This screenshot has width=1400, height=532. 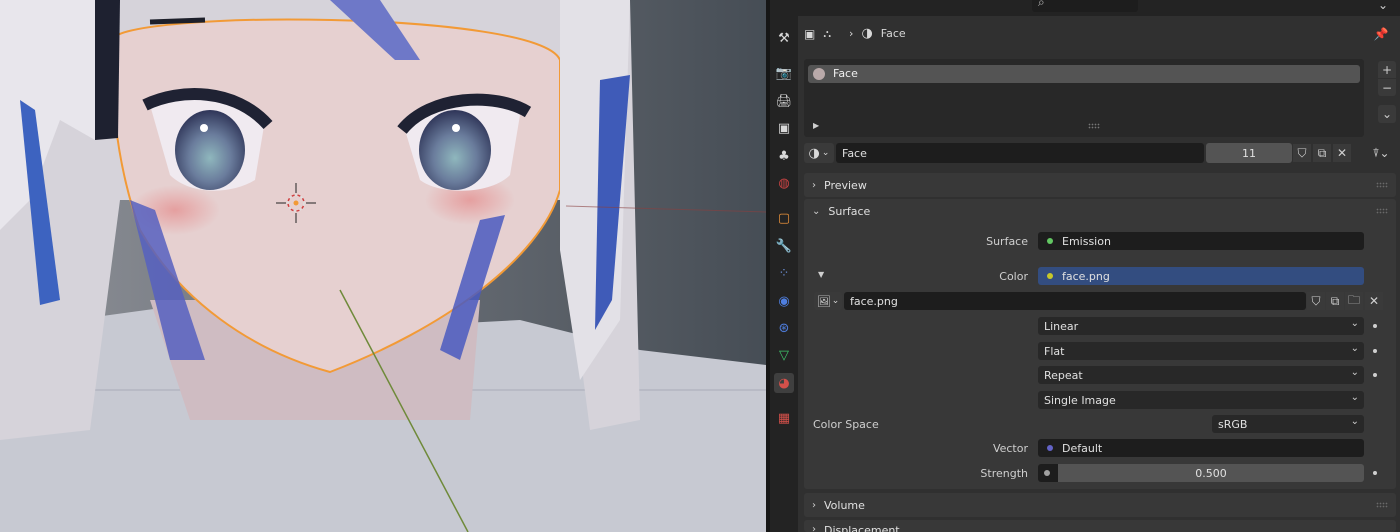 What do you see at coordinates (1100, 505) in the screenshot?
I see `volume-panel-header: › Volume` at bounding box center [1100, 505].